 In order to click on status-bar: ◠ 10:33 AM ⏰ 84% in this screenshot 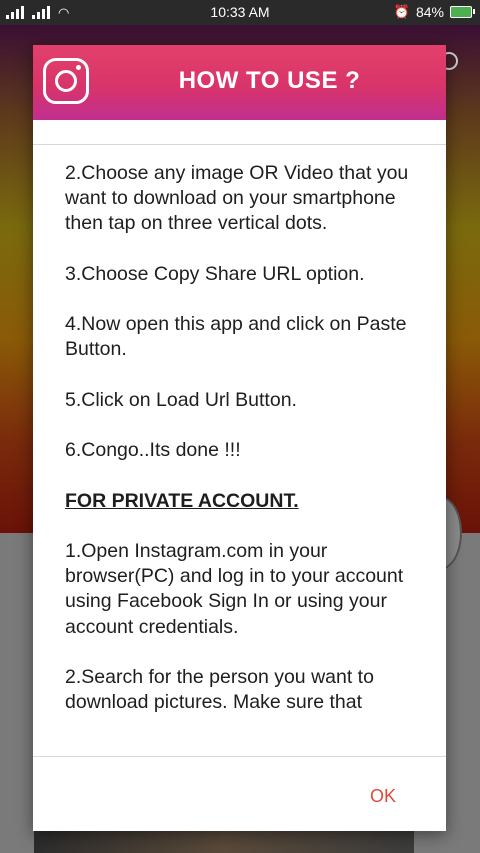, I will do `click(240, 12)`.